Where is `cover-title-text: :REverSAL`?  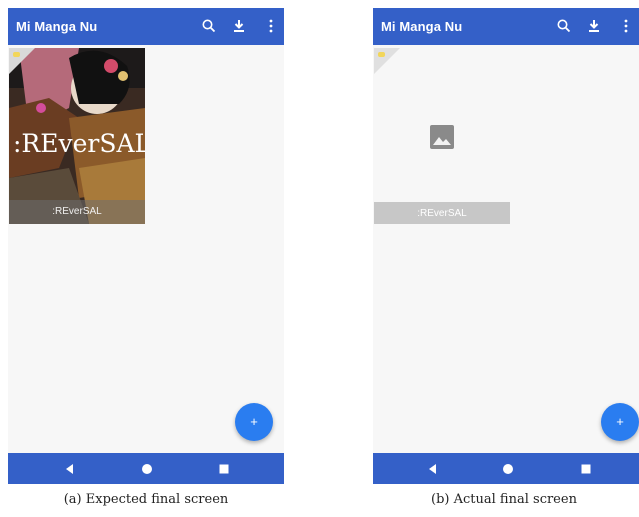
cover-title-text: :REverSAL is located at coordinates (79, 143).